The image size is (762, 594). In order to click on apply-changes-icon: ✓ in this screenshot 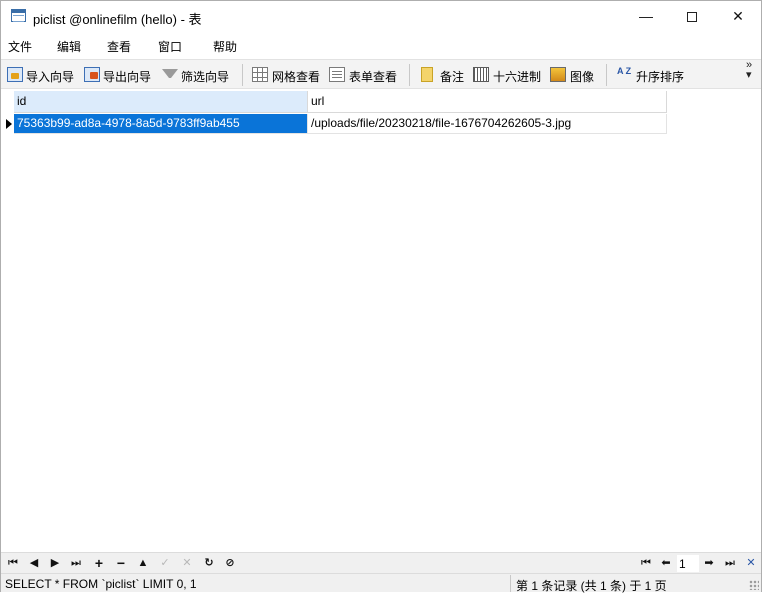, I will do `click(165, 563)`.